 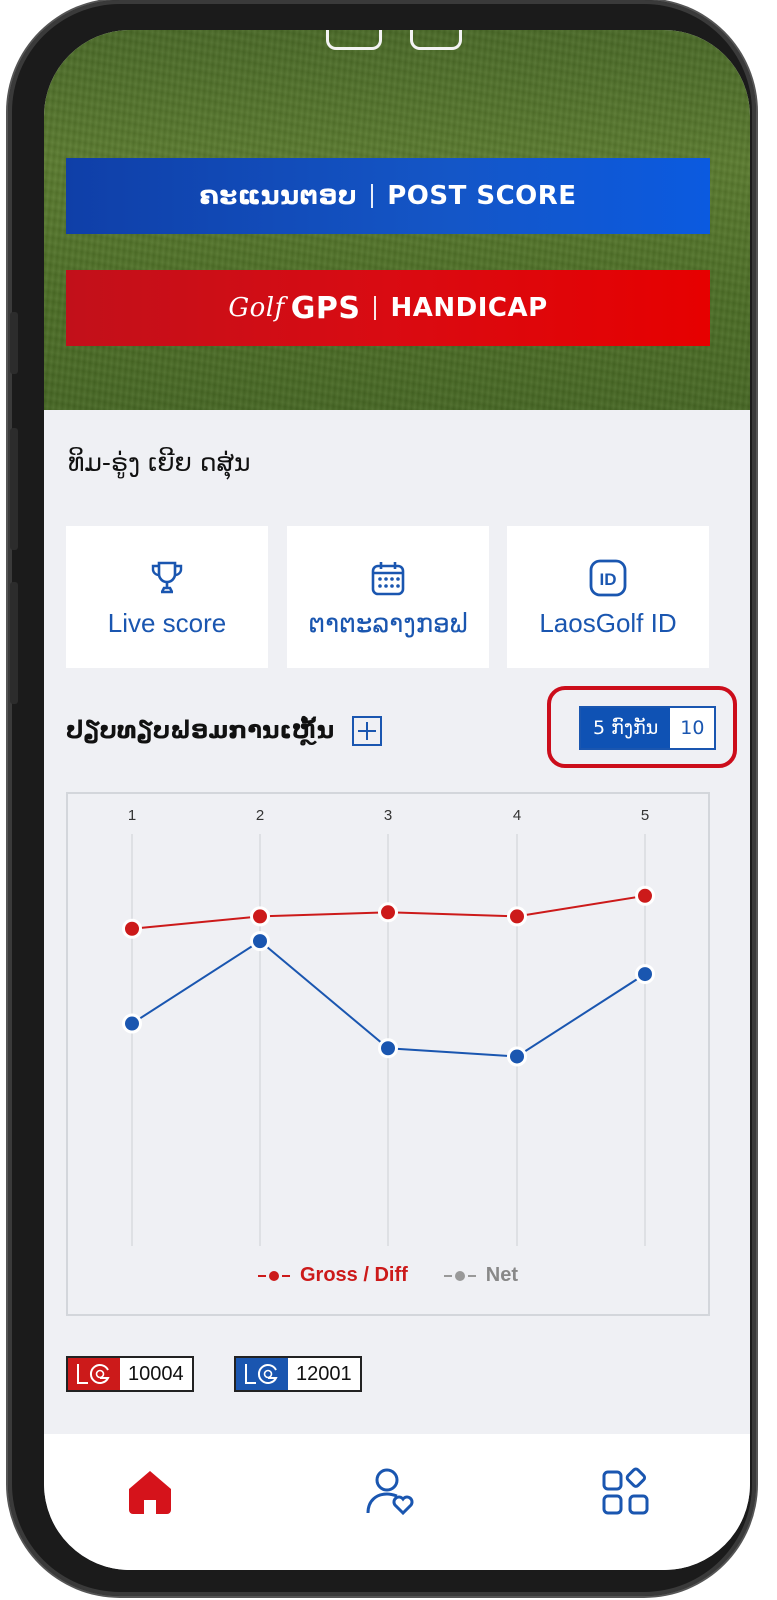 I want to click on range-option-5: 5 ກົງກັນ, so click(x=626, y=728).